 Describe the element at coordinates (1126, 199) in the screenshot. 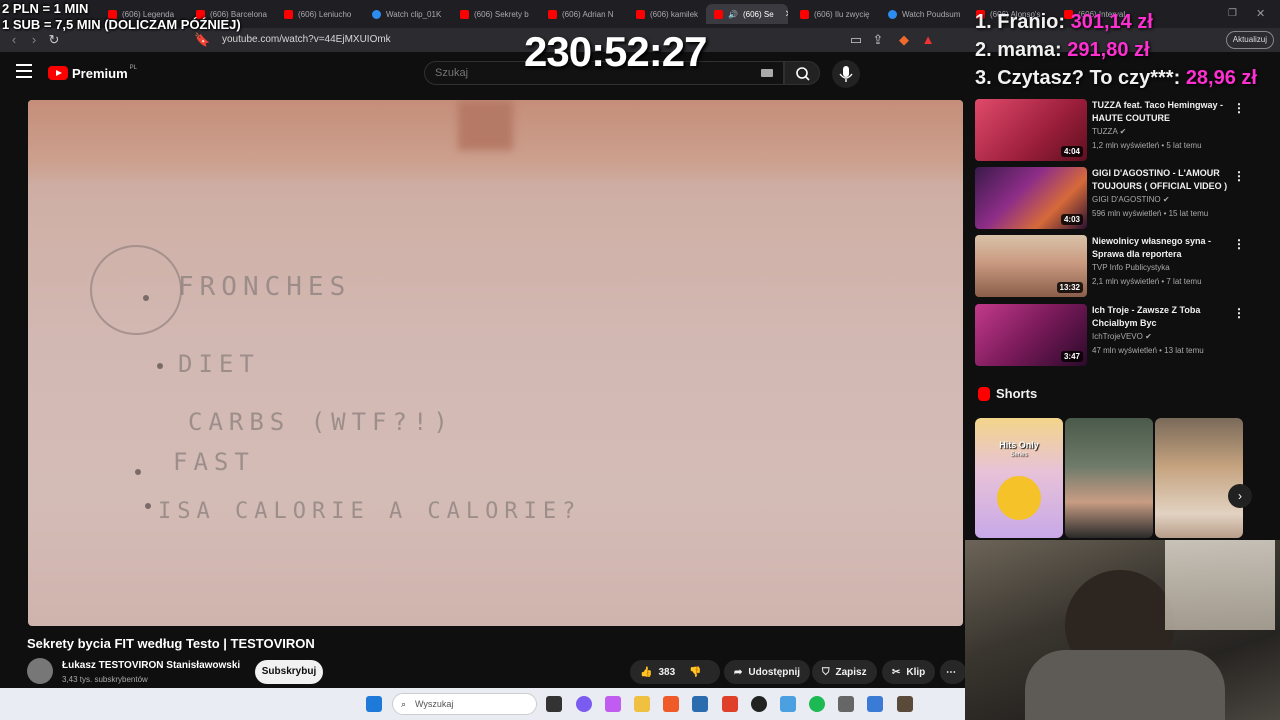

I see `channel-label: GIGI D'AGOSTINO` at that location.